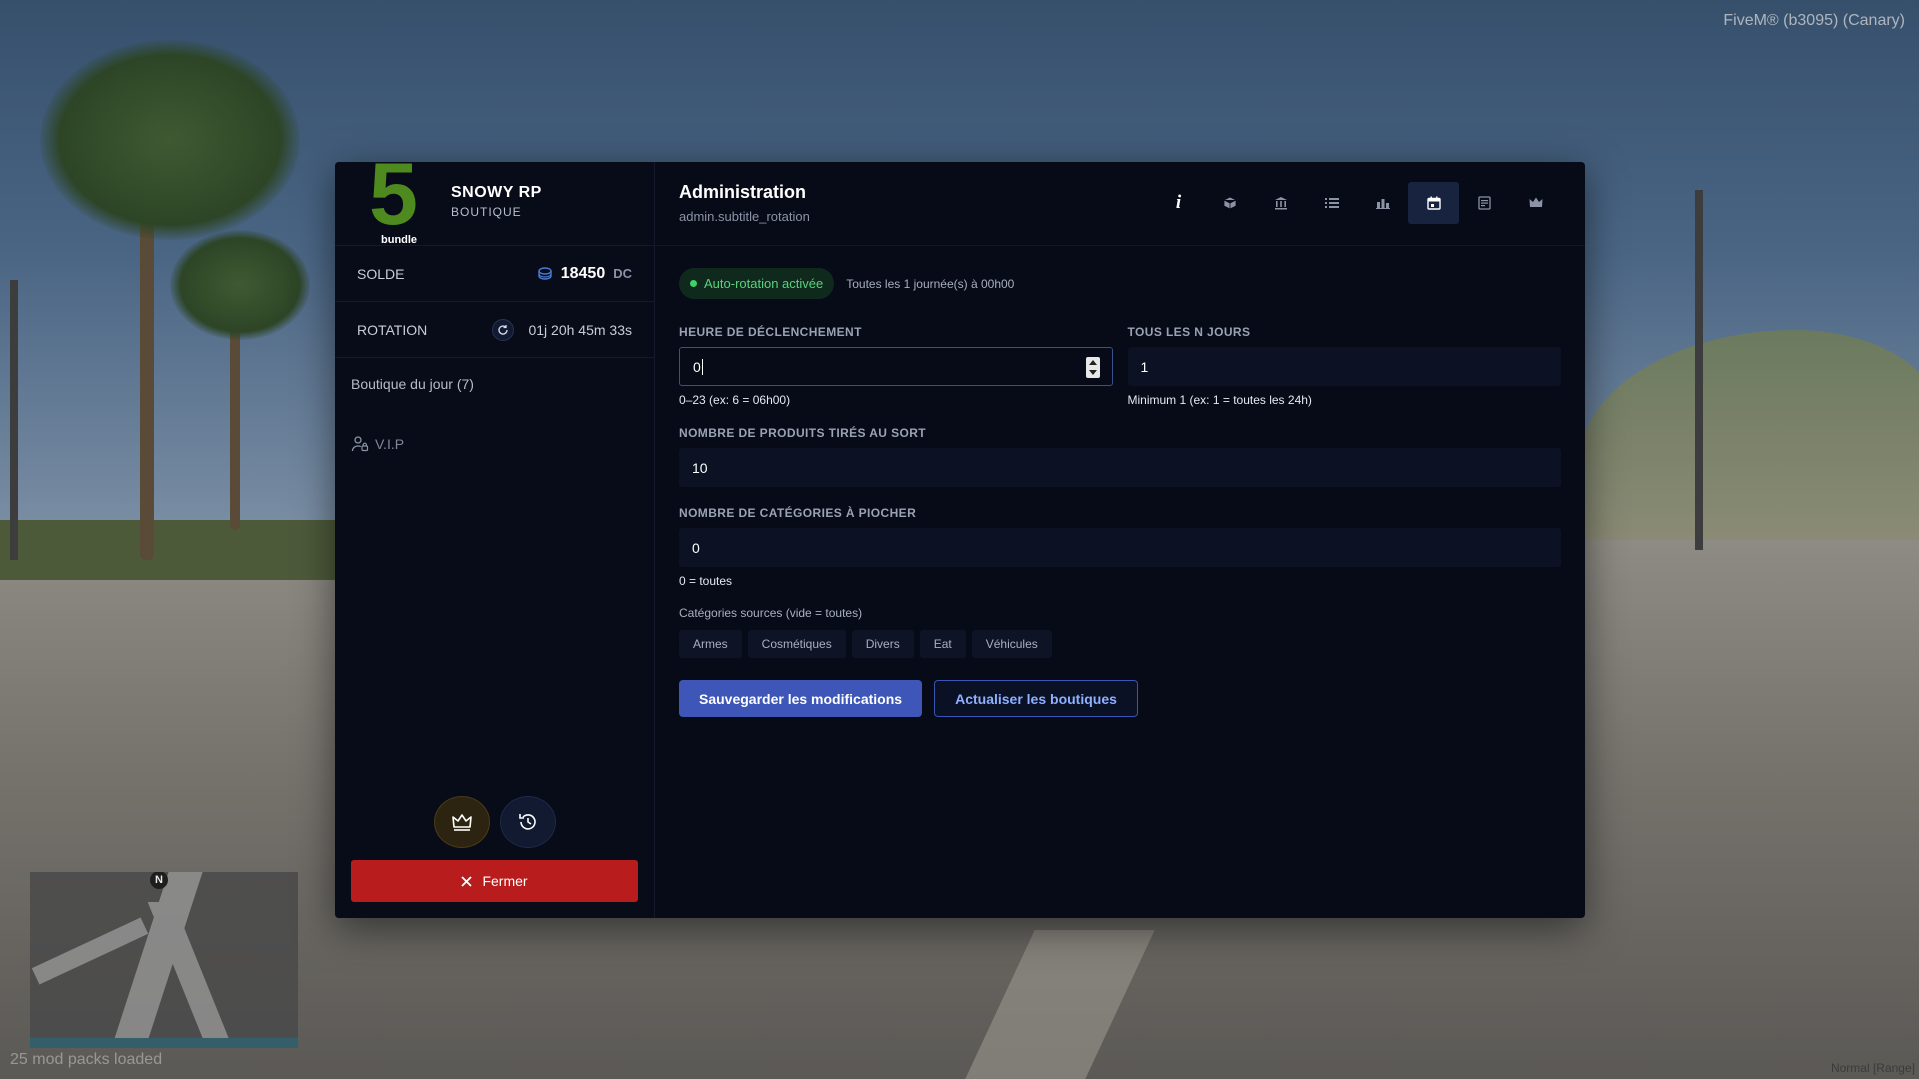 Image resolution: width=1919 pixels, height=1079 pixels. I want to click on document-icon, so click(1484, 203).